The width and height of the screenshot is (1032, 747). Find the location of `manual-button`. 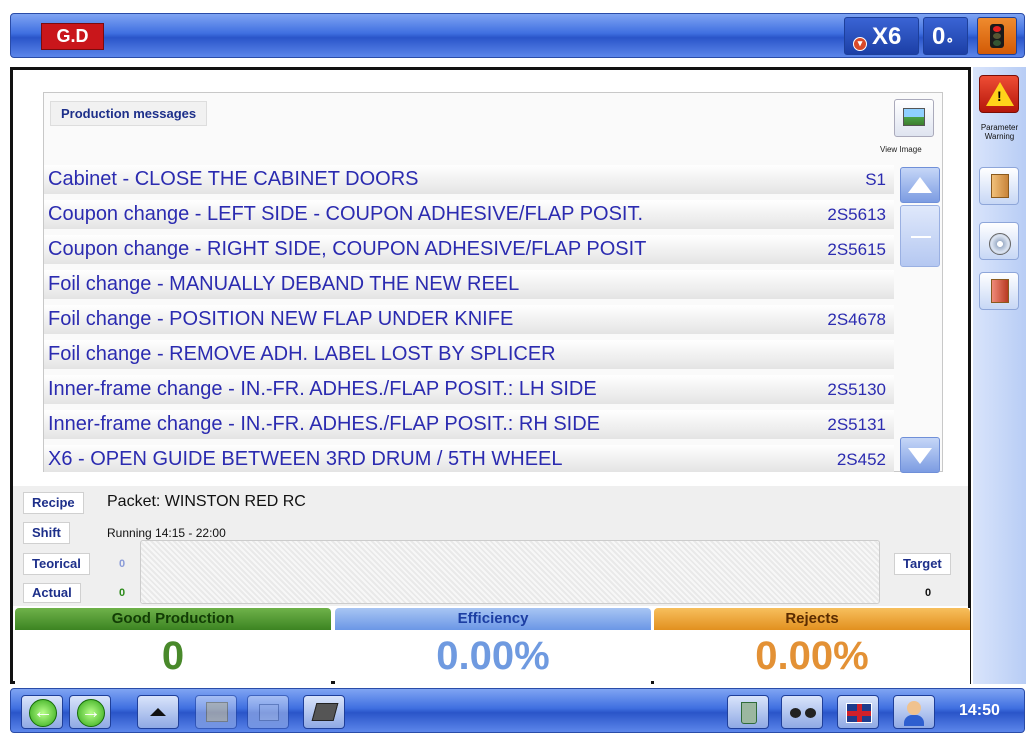

manual-button is located at coordinates (324, 712).